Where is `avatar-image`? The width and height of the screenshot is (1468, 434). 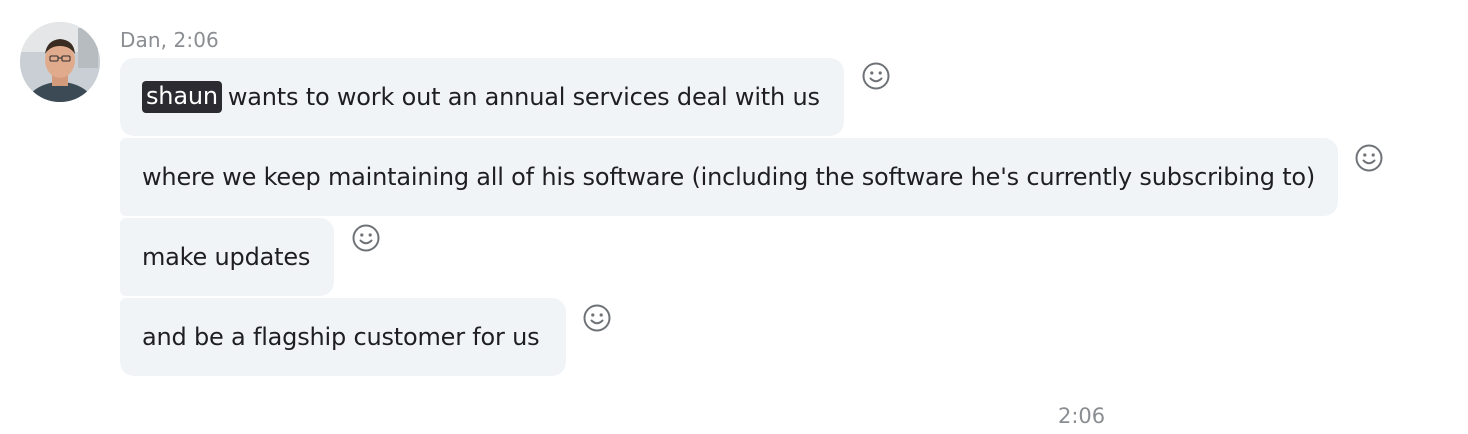
avatar-image is located at coordinates (60, 62).